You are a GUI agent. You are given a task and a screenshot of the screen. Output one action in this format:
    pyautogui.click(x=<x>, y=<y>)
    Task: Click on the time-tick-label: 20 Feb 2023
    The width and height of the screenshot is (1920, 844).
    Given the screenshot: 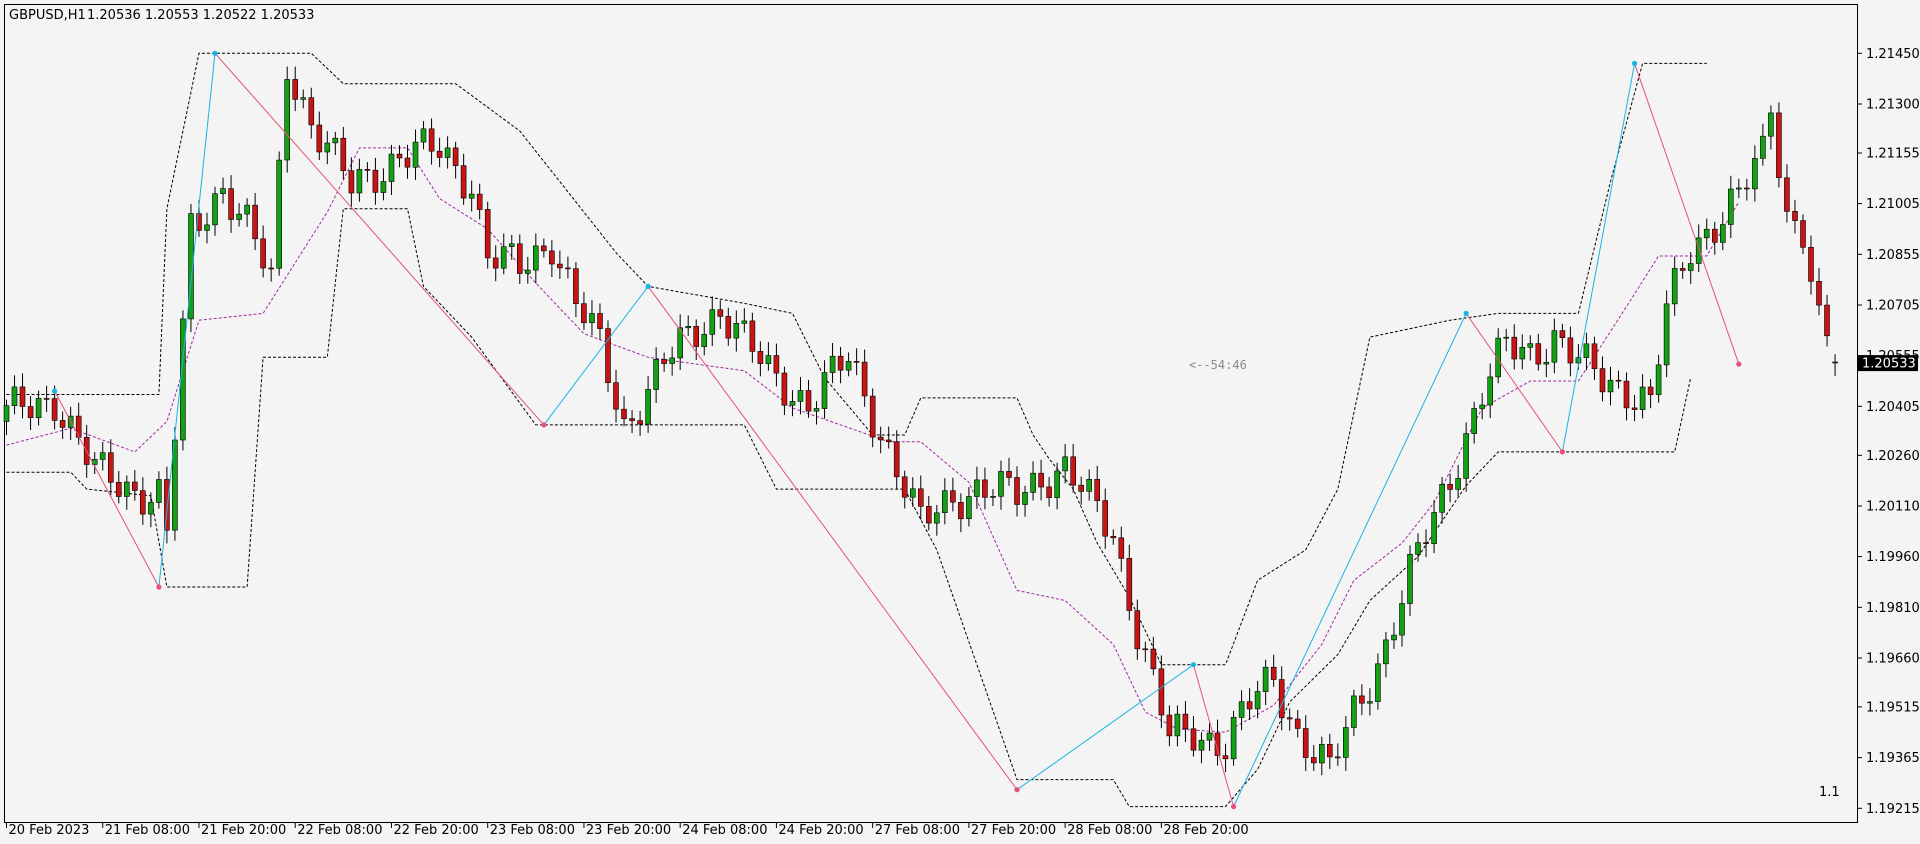 What is the action you would take?
    pyautogui.click(x=49, y=830)
    